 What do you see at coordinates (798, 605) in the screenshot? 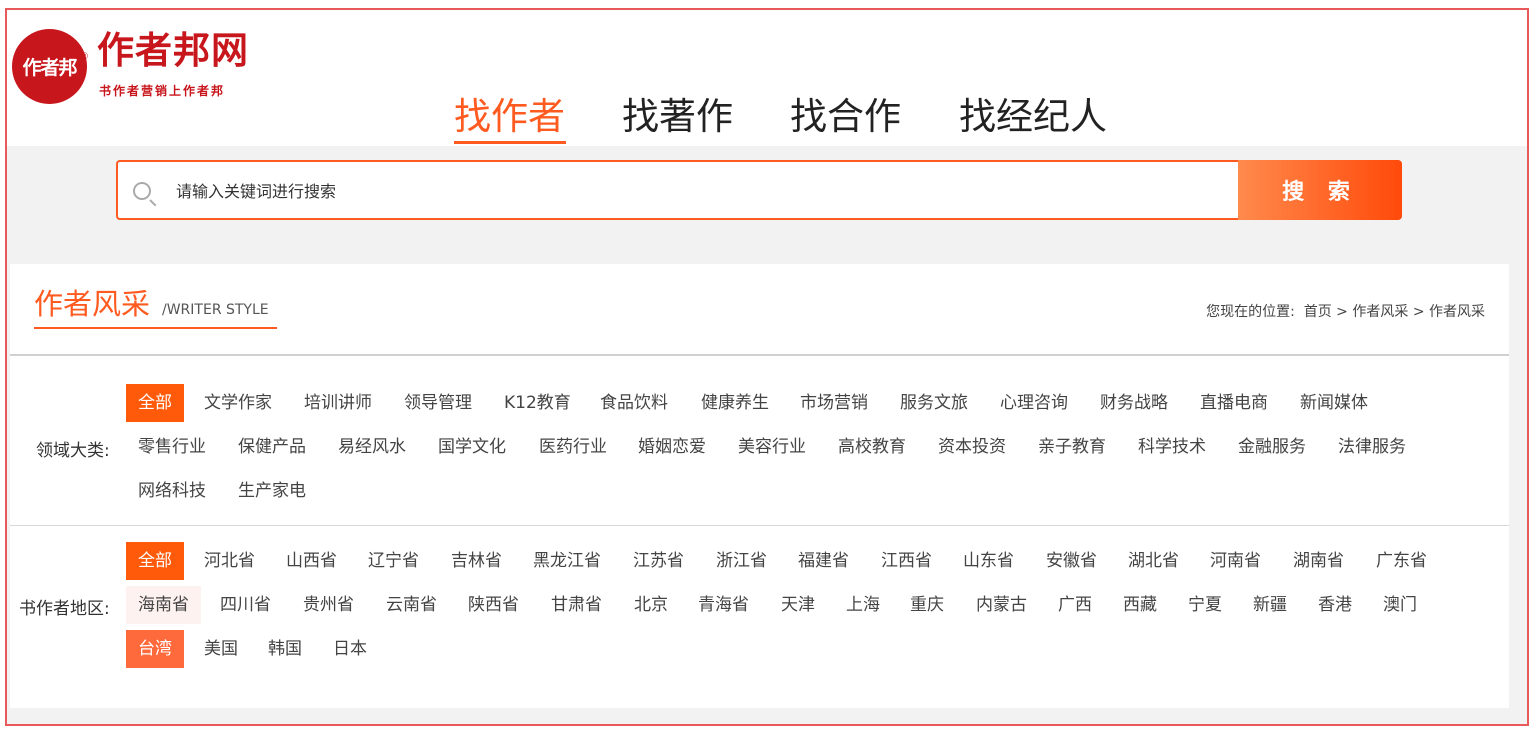
I see `filter-tag: 天津` at bounding box center [798, 605].